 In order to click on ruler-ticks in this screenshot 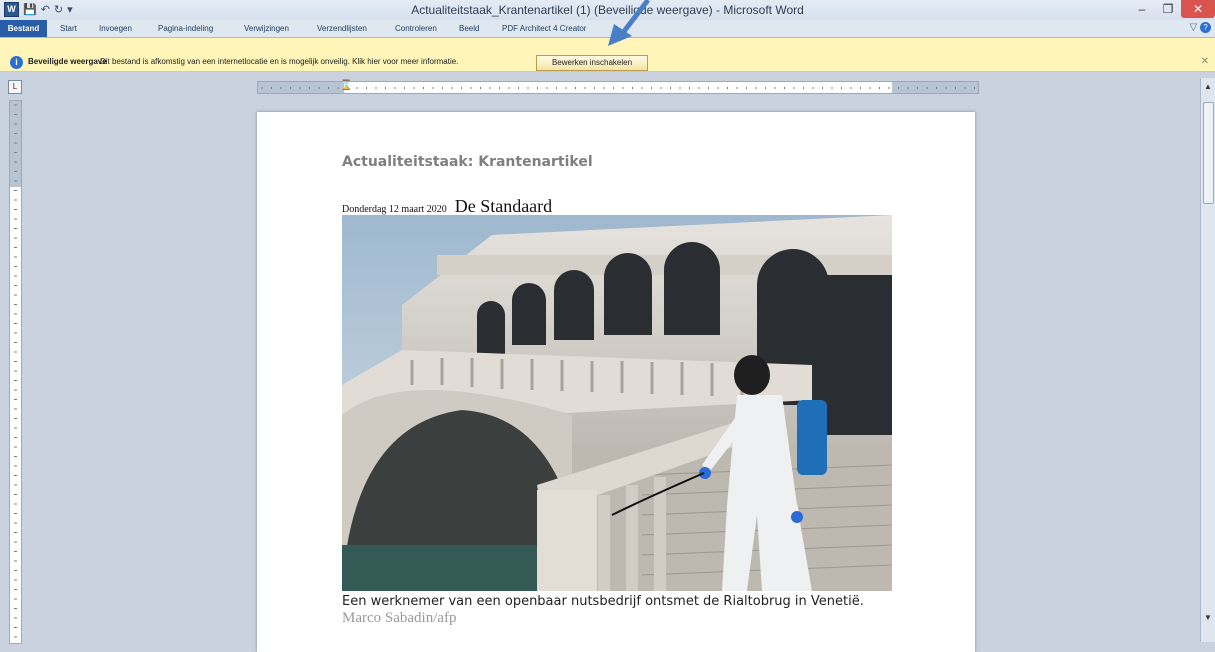, I will do `click(618, 88)`.